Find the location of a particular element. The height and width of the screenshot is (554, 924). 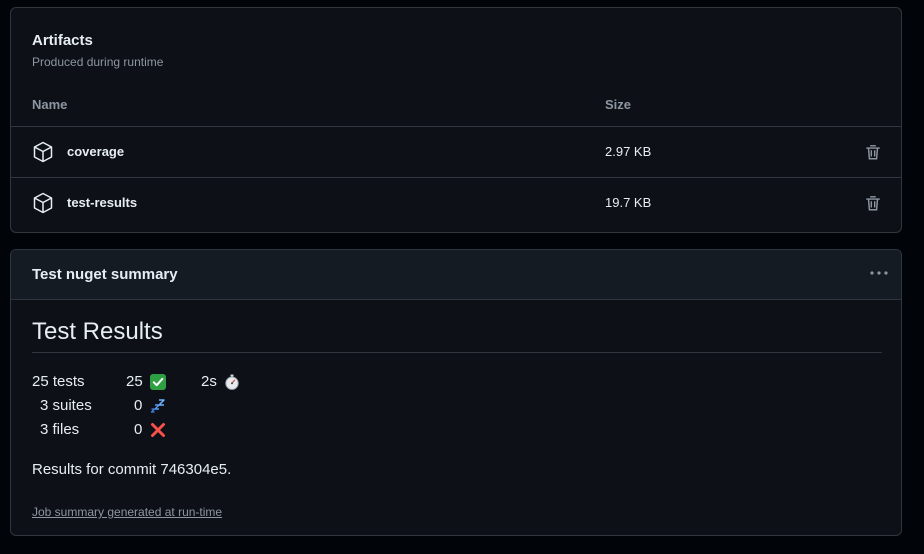

artifact-row: test-results 19.7 KB is located at coordinates (456, 202).